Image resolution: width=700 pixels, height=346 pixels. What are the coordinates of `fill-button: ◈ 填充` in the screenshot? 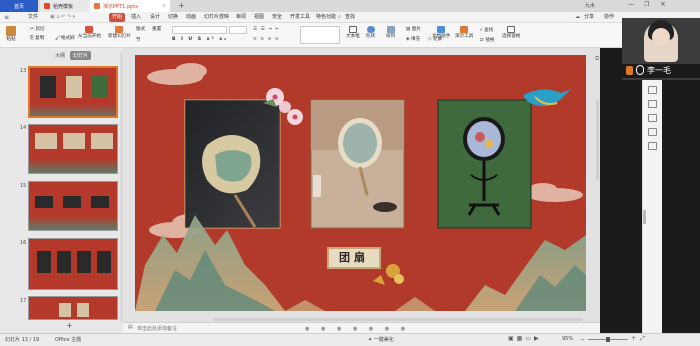 It's located at (413, 39).